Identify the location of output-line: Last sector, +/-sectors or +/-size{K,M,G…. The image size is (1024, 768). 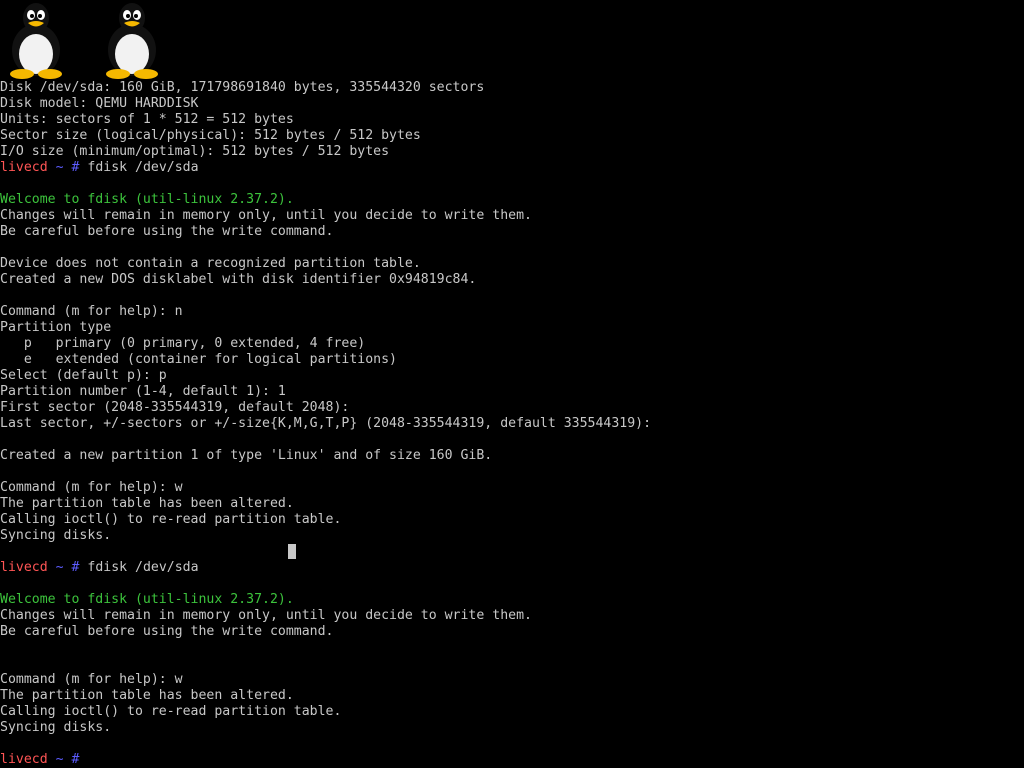
(326, 423).